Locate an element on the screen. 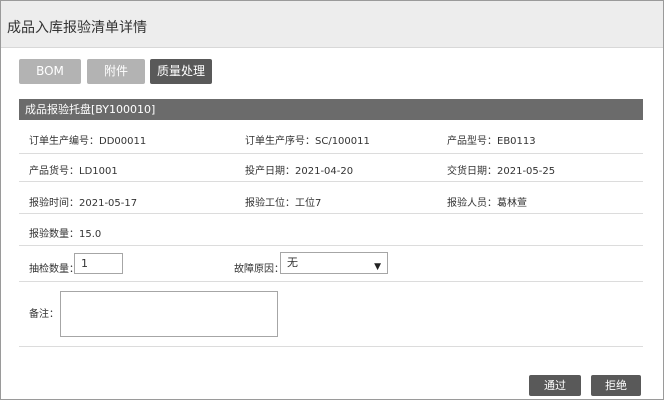 The width and height of the screenshot is (664, 400). inspect-station: 报验工位：工位7 is located at coordinates (283, 203).